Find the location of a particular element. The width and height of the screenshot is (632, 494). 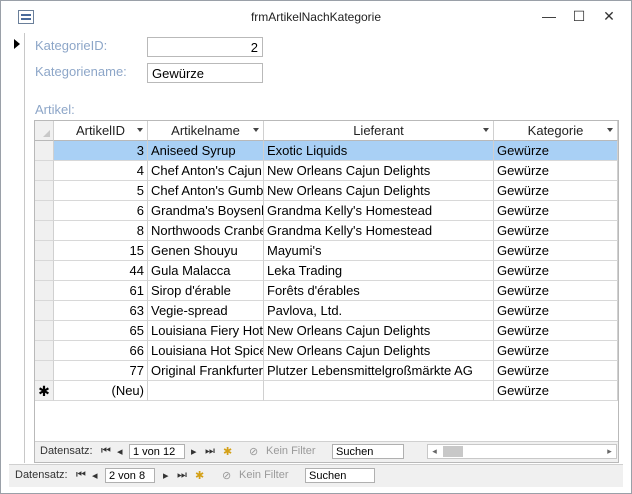

cell-artikelid: 63 is located at coordinates (101, 311).